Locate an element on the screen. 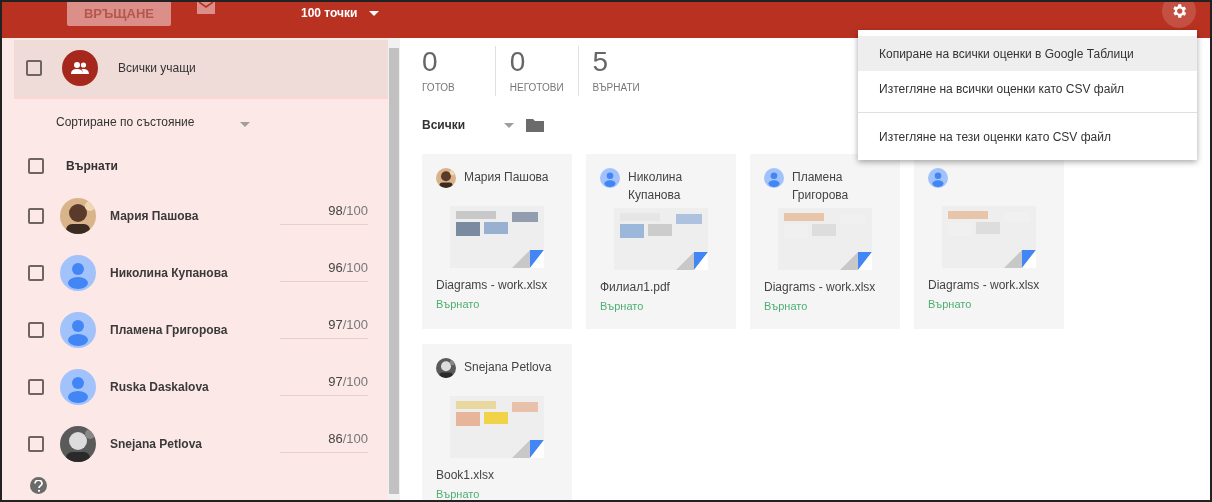 This screenshot has height=502, width=1212. settings-icon is located at coordinates (1179, 15).